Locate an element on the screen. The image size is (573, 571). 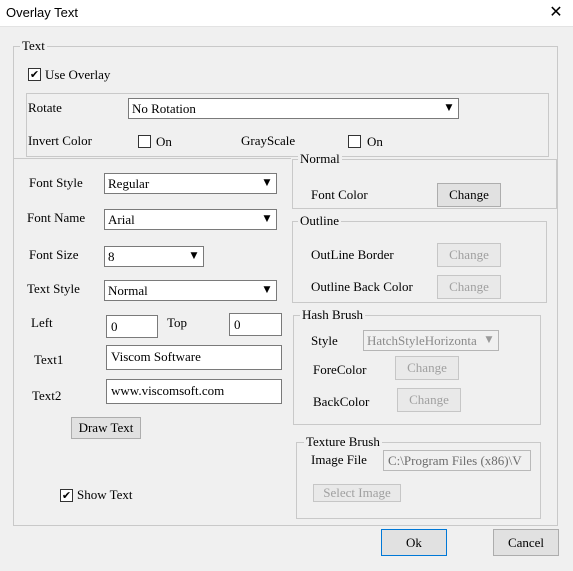
text2-label: Text2 is located at coordinates (47, 395).